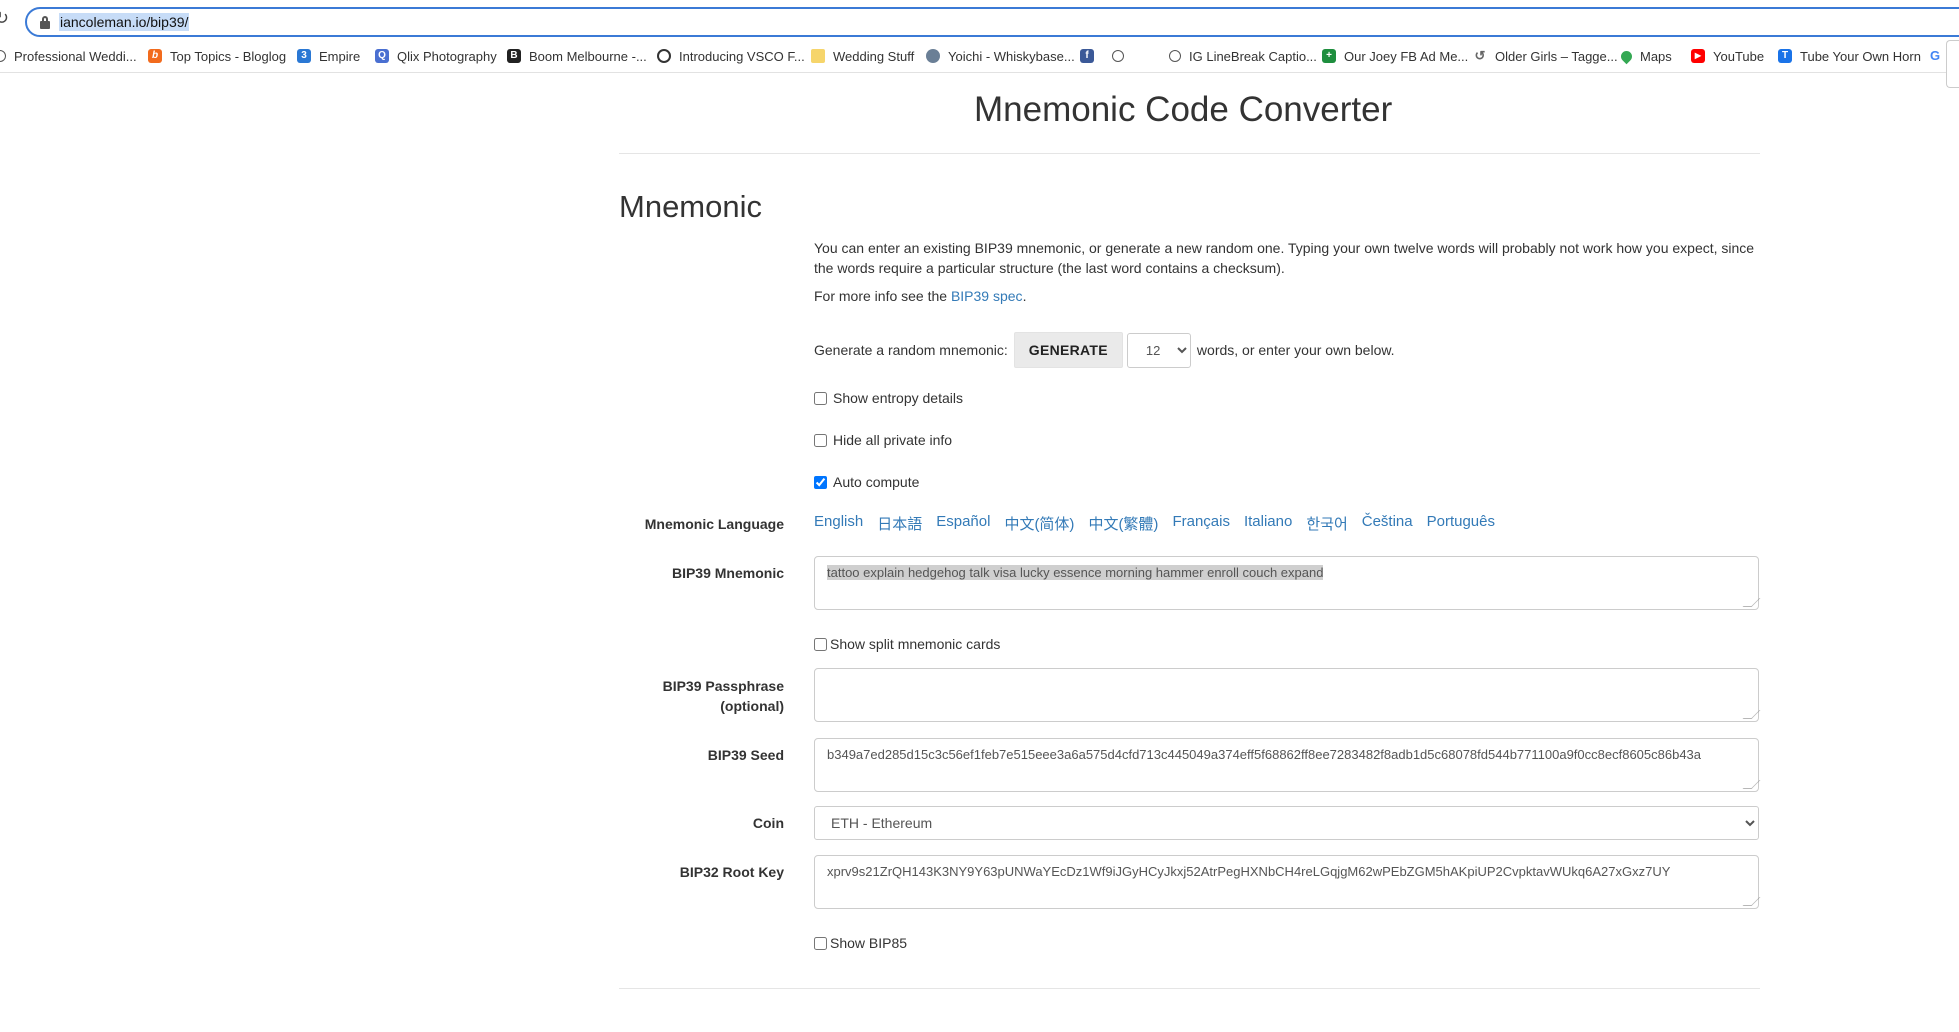 Image resolution: width=1959 pixels, height=1032 pixels. I want to click on youtube-icon: ▶, so click(1698, 56).